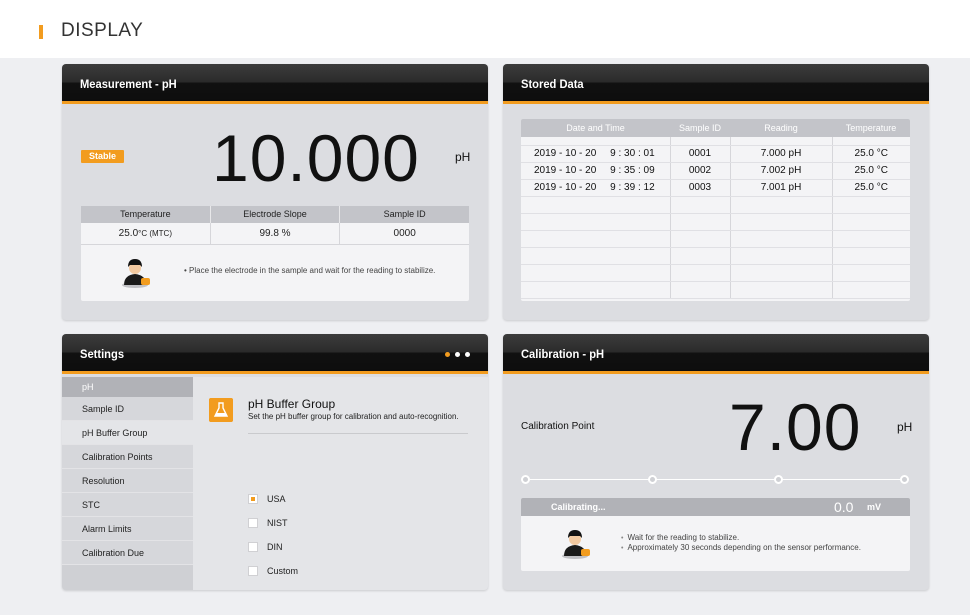 The height and width of the screenshot is (615, 970). I want to click on sidebar-item-calibration-points: Calibration Points, so click(127, 457).